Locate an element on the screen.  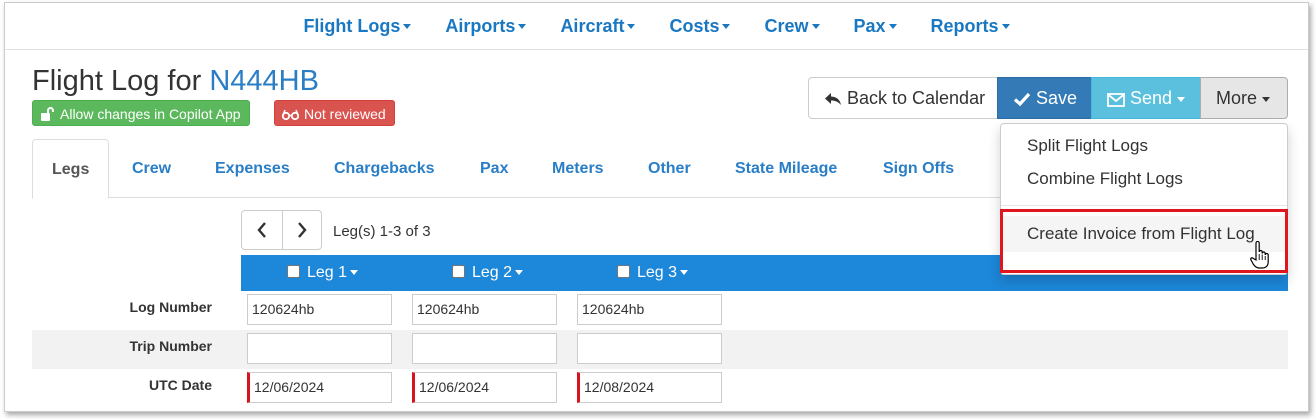
page-title: Flight Log for N444HB is located at coordinates (175, 81).